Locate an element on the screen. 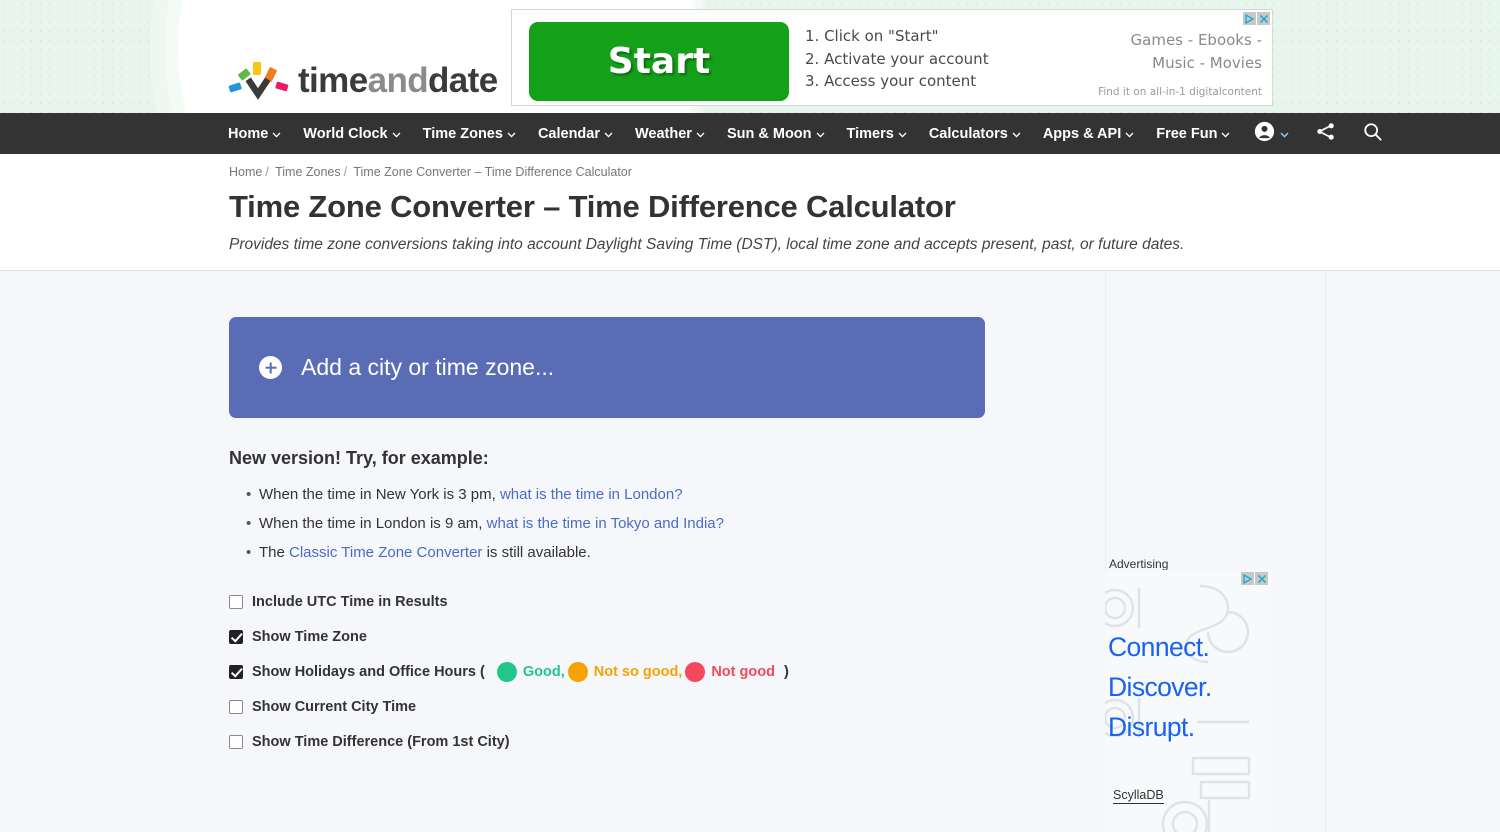 Image resolution: width=1500 pixels, height=832 pixels. plus-circle-icon is located at coordinates (270, 367).